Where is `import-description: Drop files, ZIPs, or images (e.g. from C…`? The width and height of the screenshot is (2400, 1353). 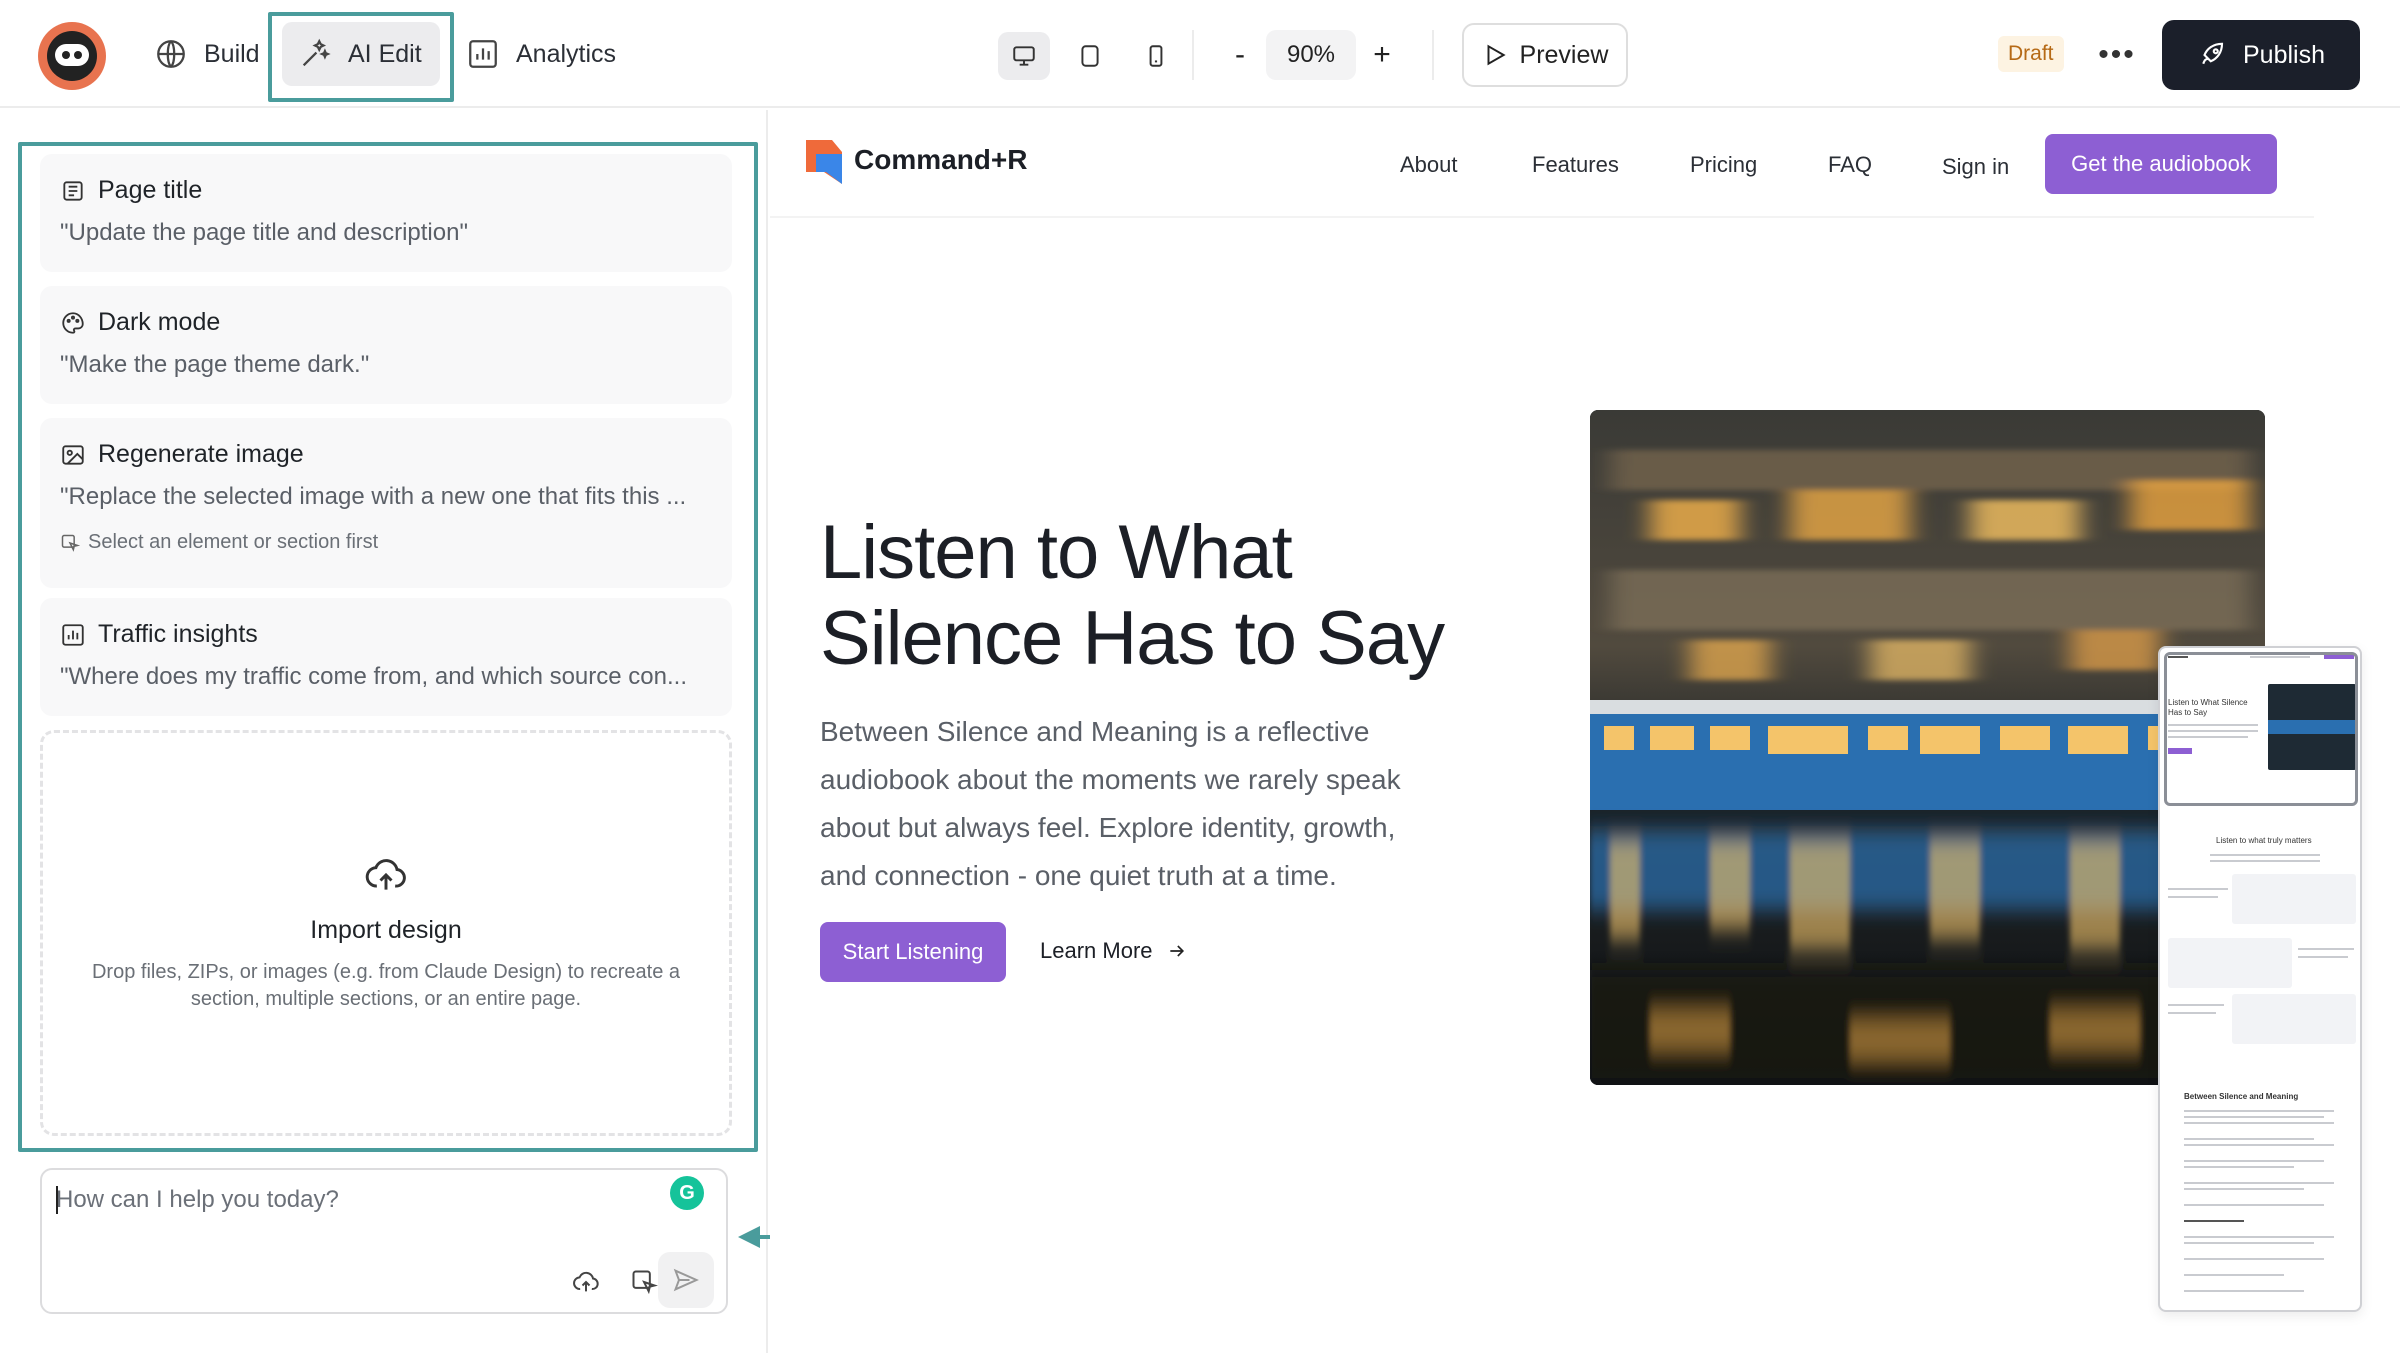
import-description: Drop files, ZIPs, or images (e.g. from C… is located at coordinates (385, 985).